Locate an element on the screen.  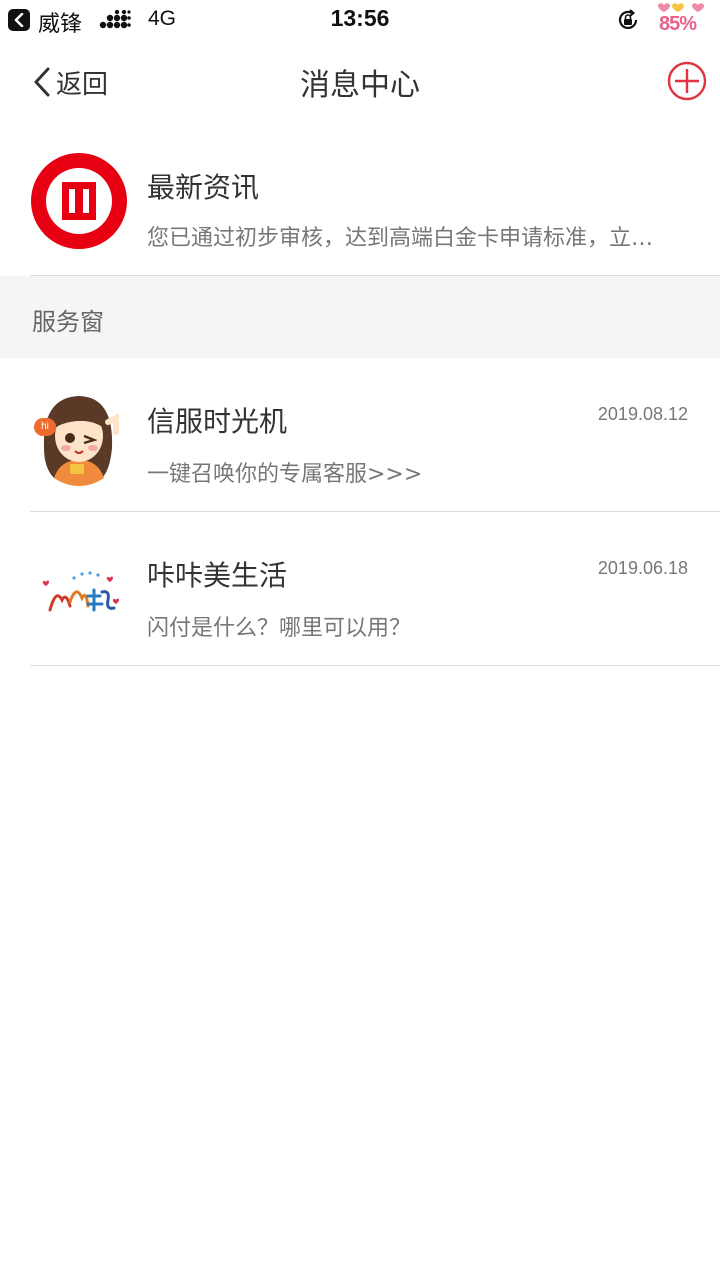
page-title: 消息中心 is located at coordinates (360, 85).